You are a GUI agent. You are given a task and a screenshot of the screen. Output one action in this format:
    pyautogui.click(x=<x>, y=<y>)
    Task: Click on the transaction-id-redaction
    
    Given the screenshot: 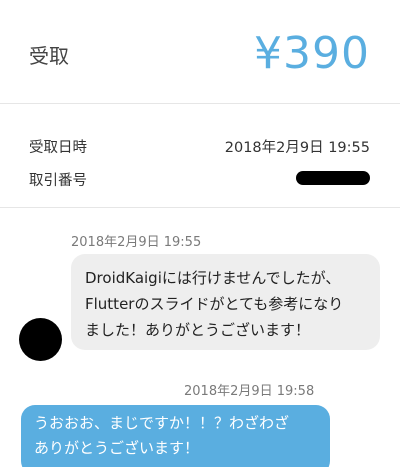 What is the action you would take?
    pyautogui.click(x=333, y=178)
    